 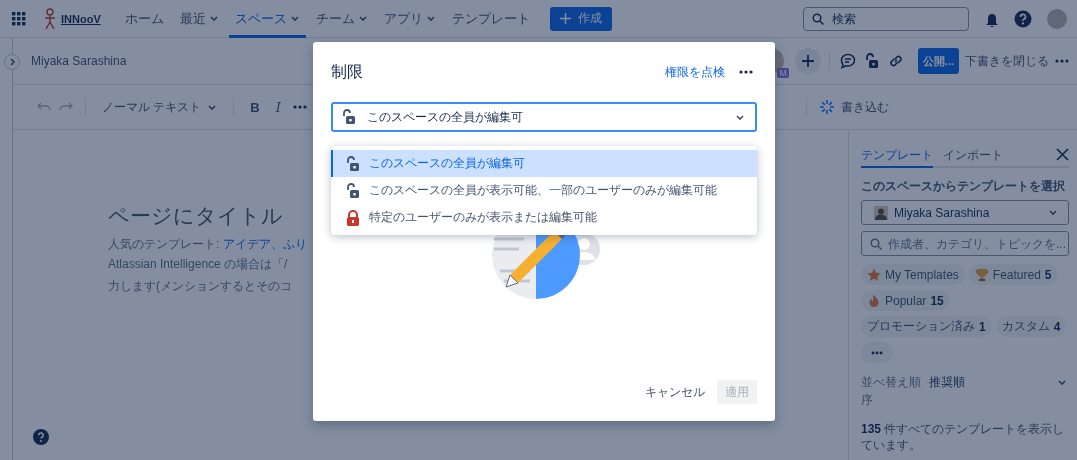 I want to click on sparkle-icon, so click(x=827, y=107).